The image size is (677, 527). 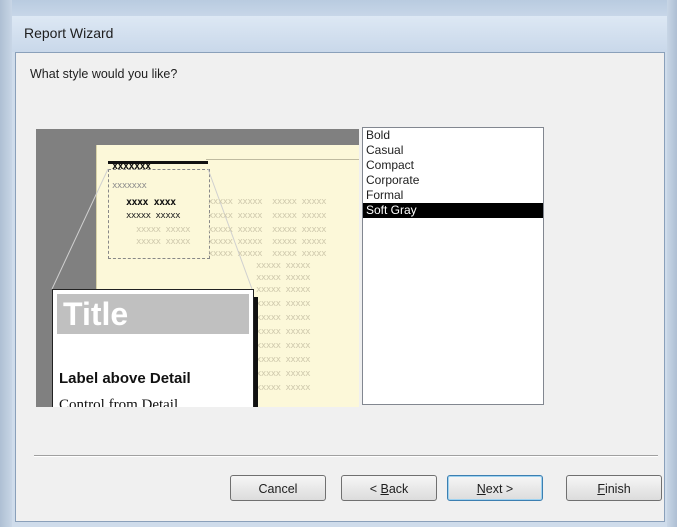 I want to click on window-frame-left, so click(x=6, y=263).